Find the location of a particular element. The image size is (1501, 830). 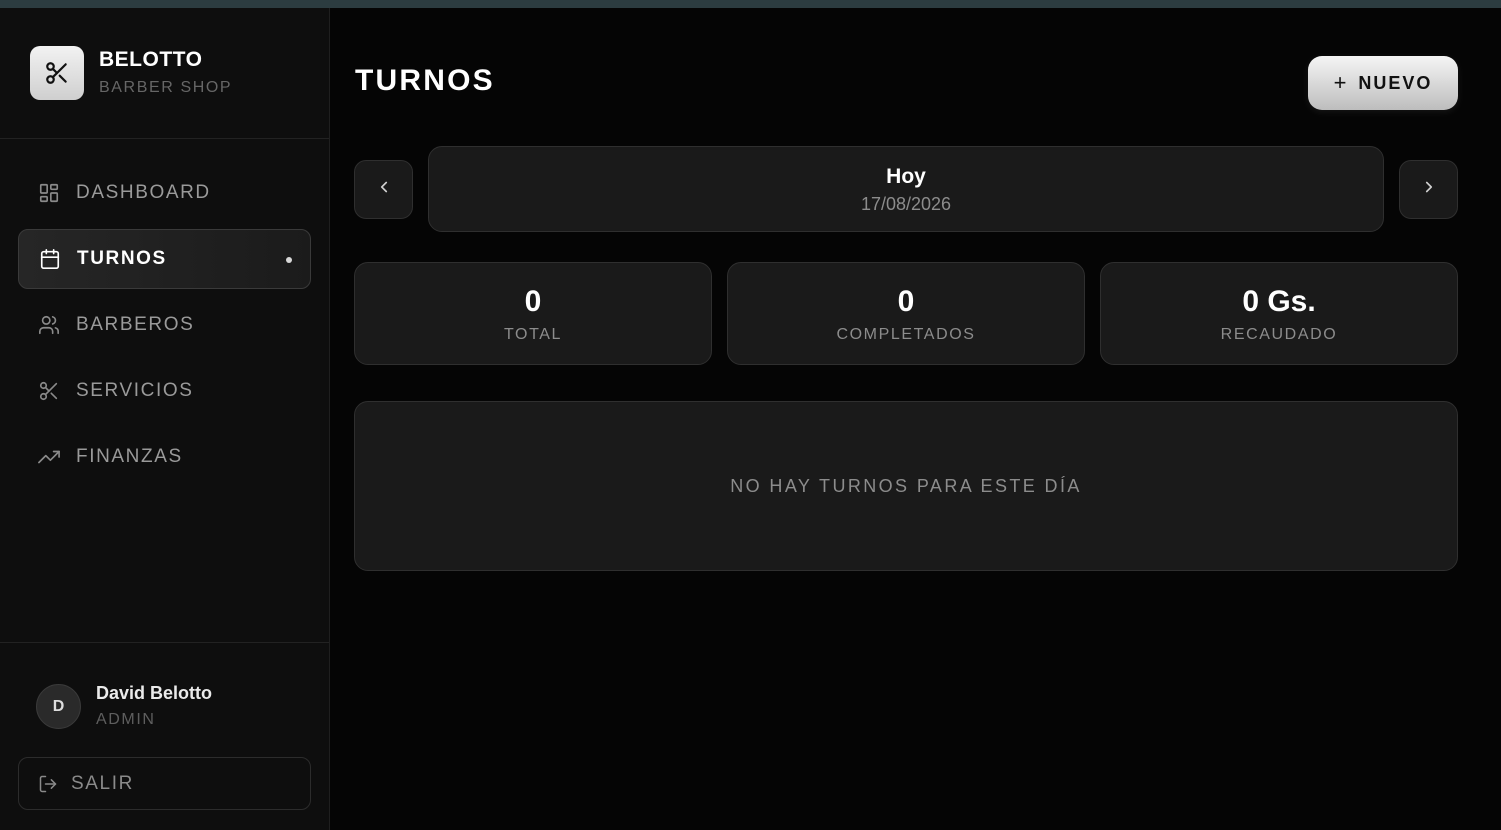

new-appointment-button: + NUEVO is located at coordinates (1383, 83).